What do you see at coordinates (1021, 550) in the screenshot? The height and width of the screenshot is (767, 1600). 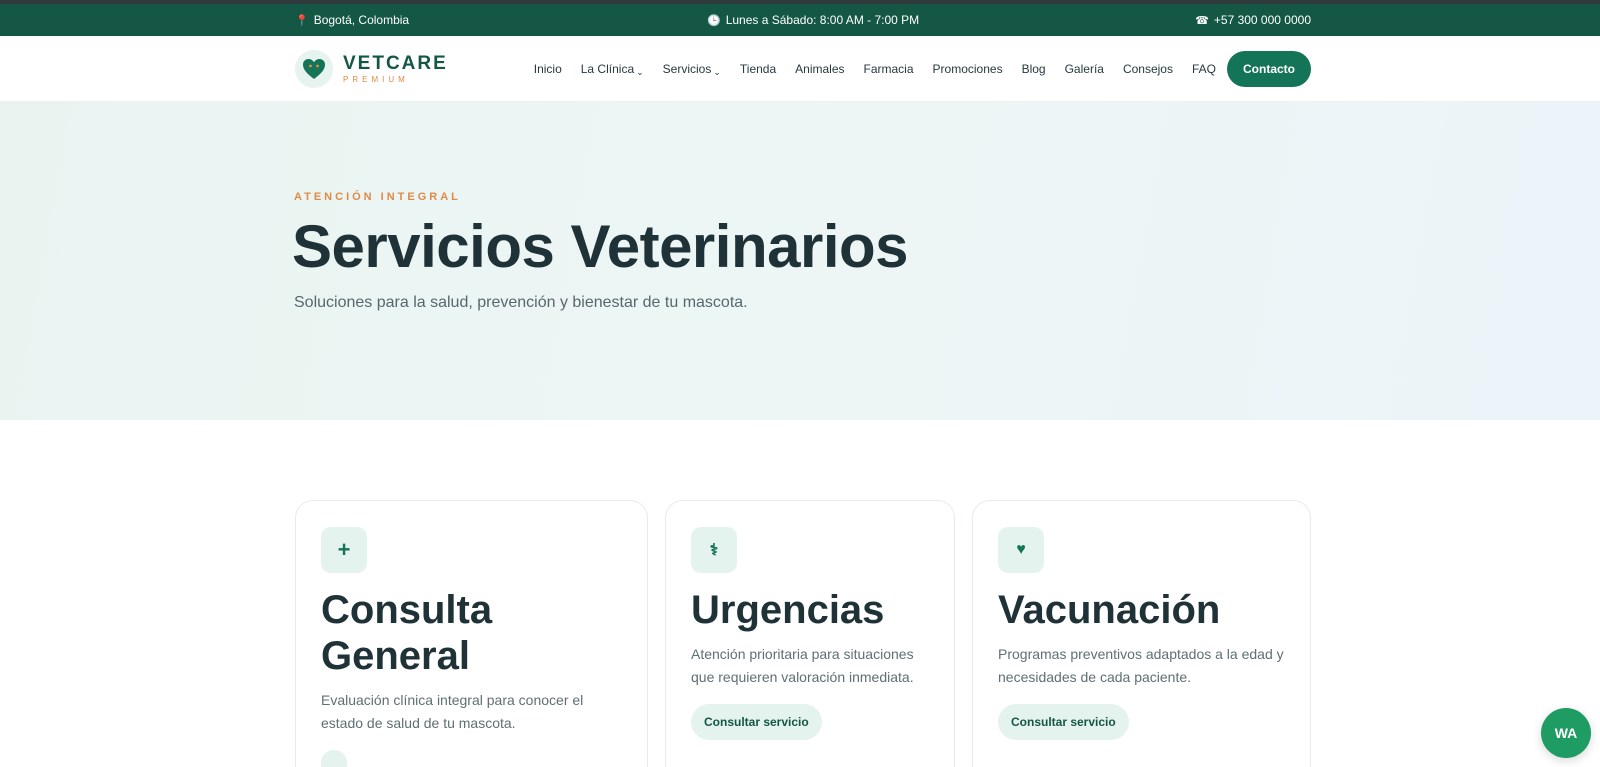 I see `heart-icon: ♥` at bounding box center [1021, 550].